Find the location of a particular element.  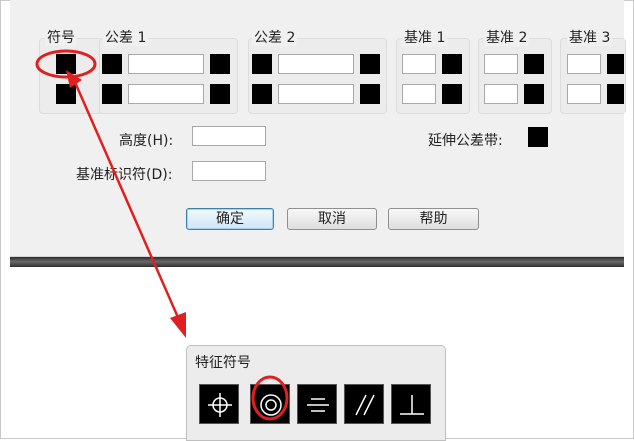

datum-3-label: 基准 3 is located at coordinates (590, 38).